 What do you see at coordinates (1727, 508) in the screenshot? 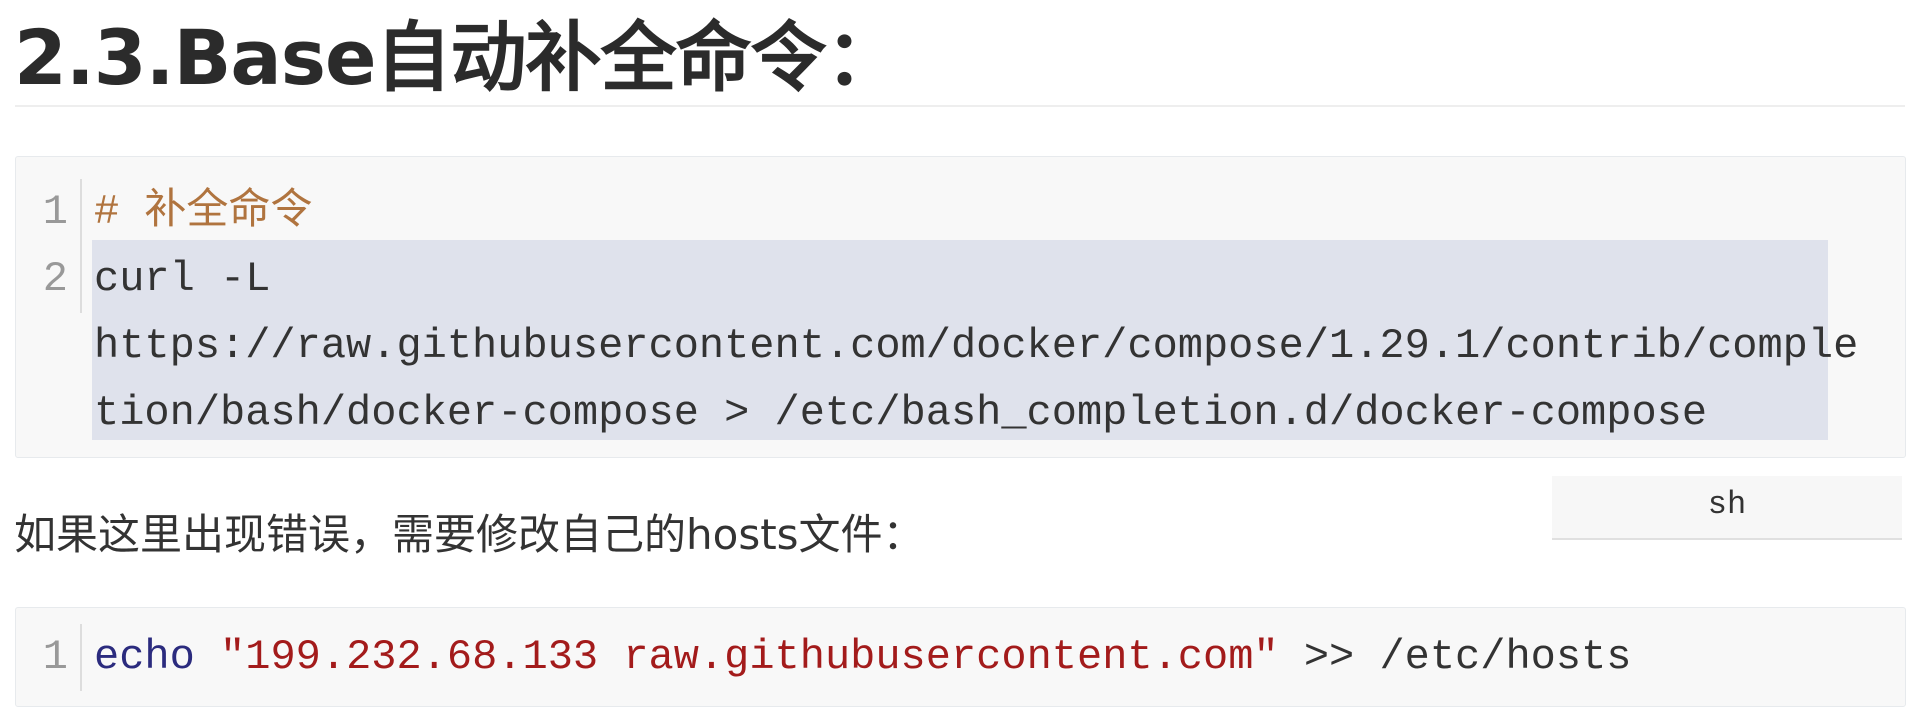
I see `code-language-button: sh` at bounding box center [1727, 508].